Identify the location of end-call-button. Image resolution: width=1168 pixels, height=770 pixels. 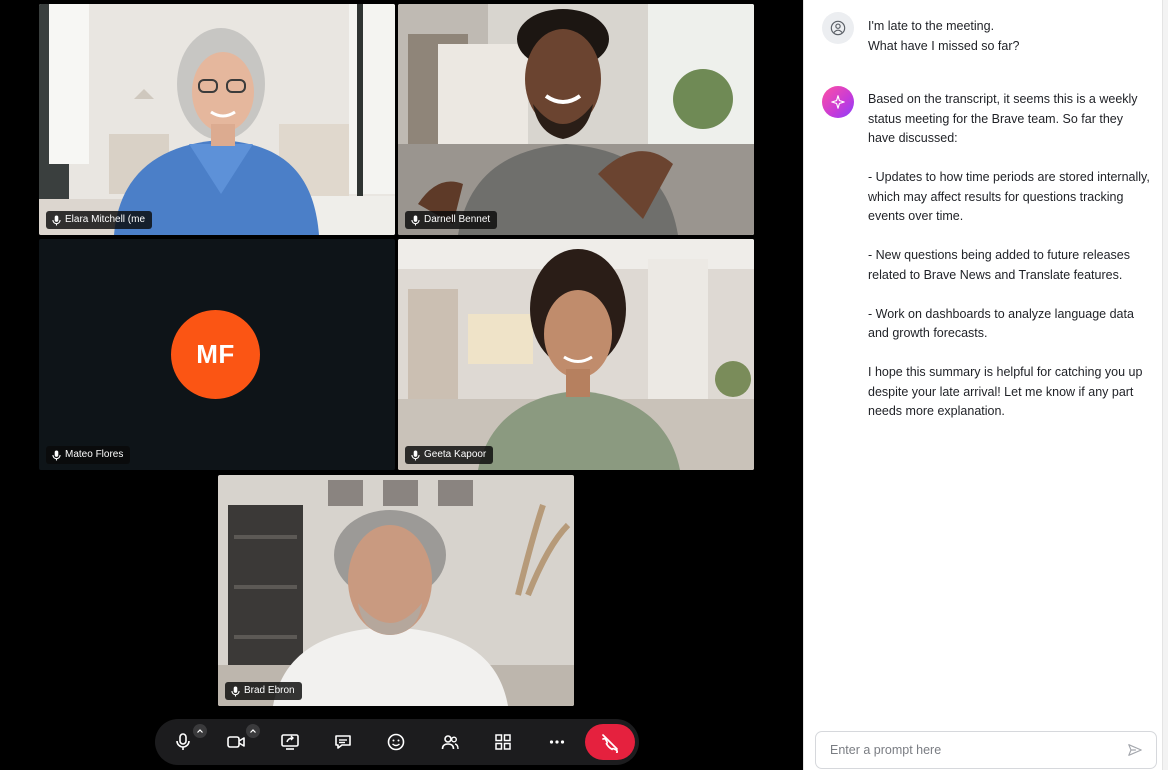
(610, 742).